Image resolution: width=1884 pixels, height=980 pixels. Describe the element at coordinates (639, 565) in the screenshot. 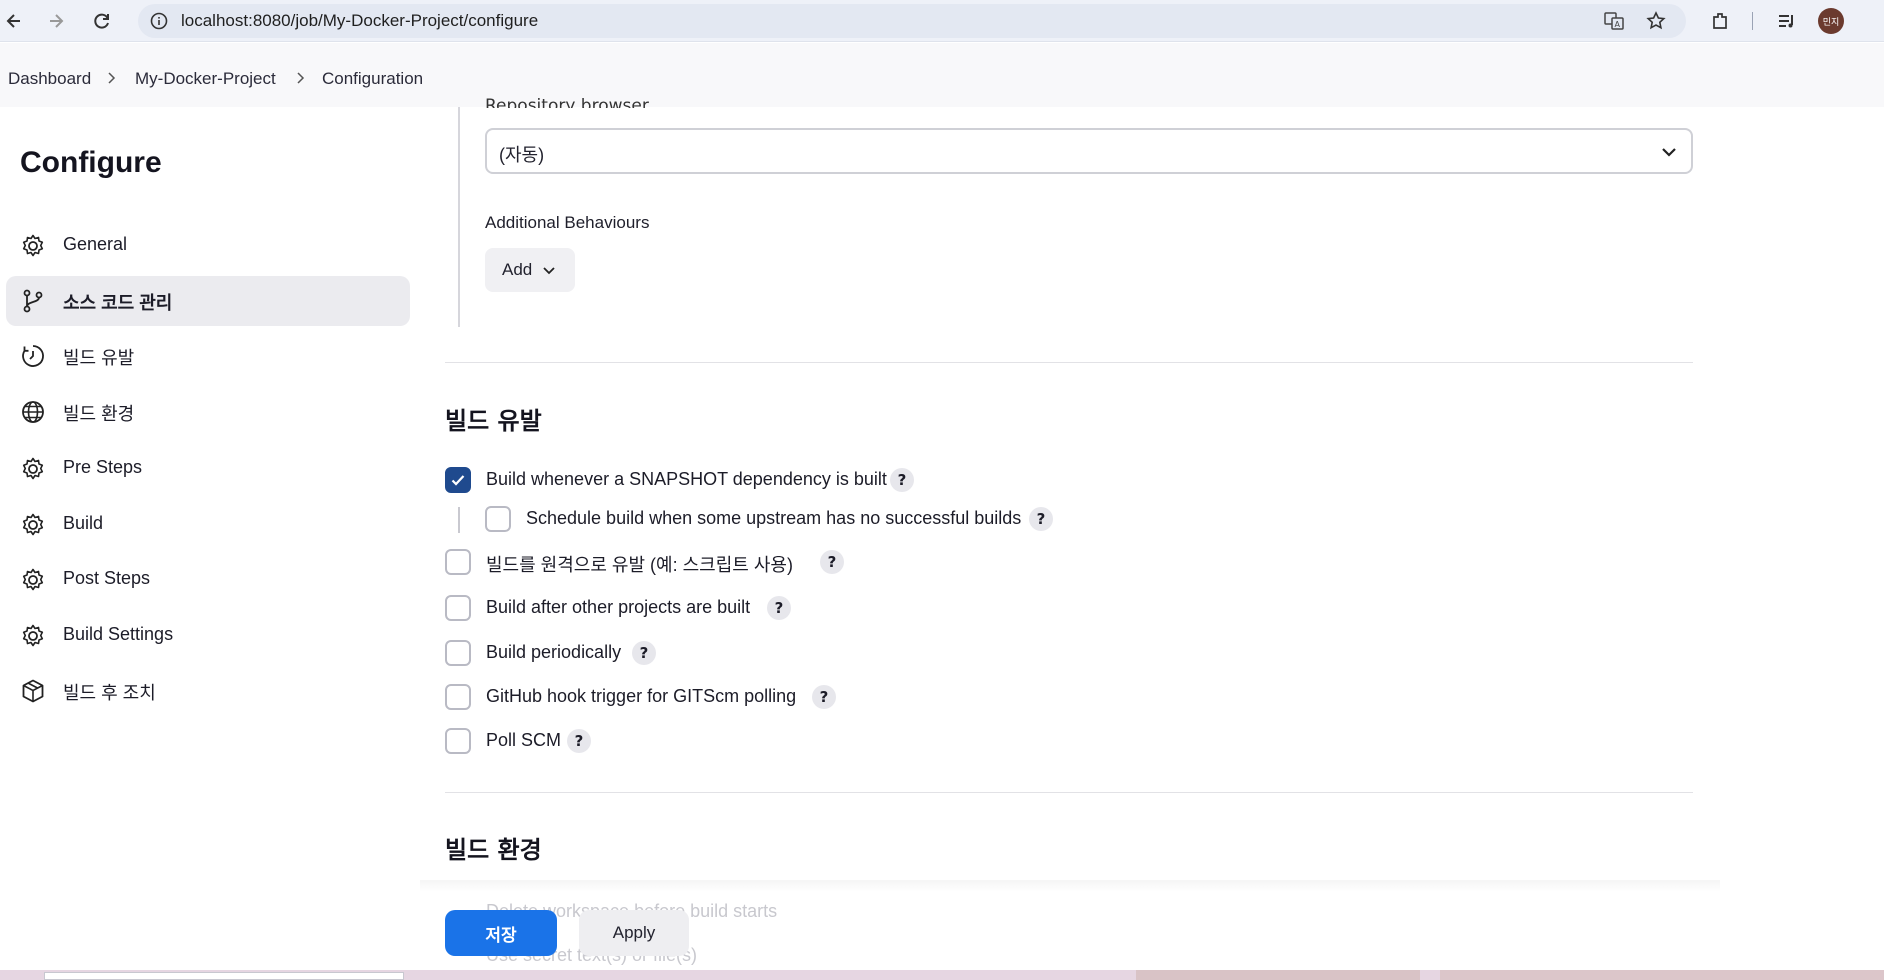

I see `checkbox-label: 빌드를 원격으로 유발 (예: 스크립트 사용)` at that location.